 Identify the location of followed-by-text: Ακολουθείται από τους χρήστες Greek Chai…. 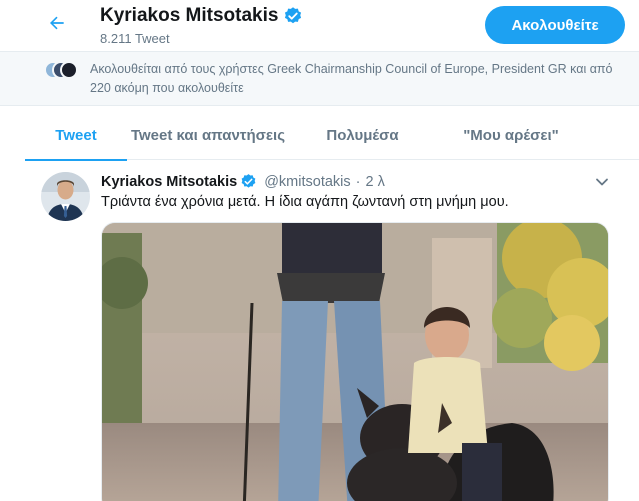
(351, 78).